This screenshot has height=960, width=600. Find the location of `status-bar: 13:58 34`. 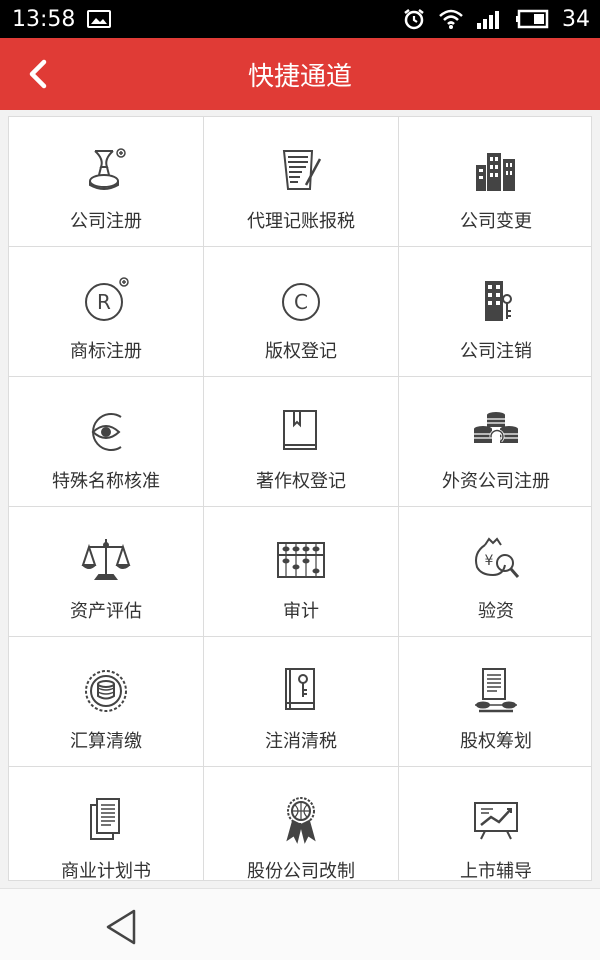

status-bar: 13:58 34 is located at coordinates (300, 19).